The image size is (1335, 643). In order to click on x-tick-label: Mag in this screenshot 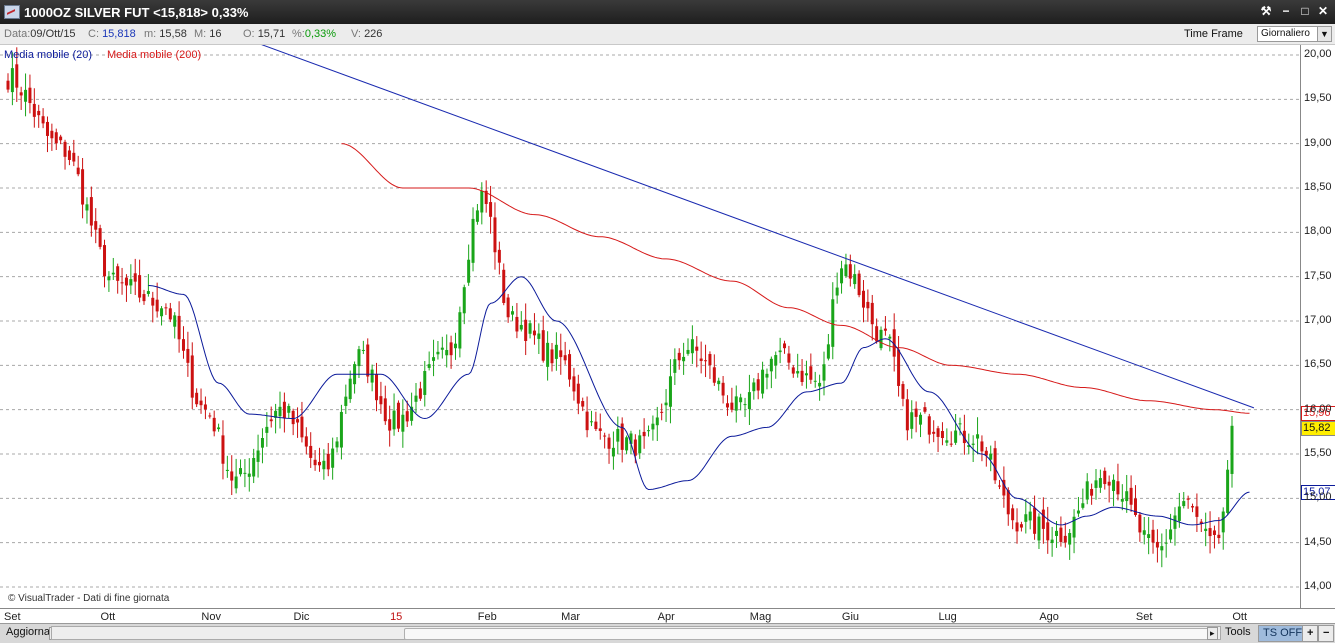, I will do `click(760, 617)`.